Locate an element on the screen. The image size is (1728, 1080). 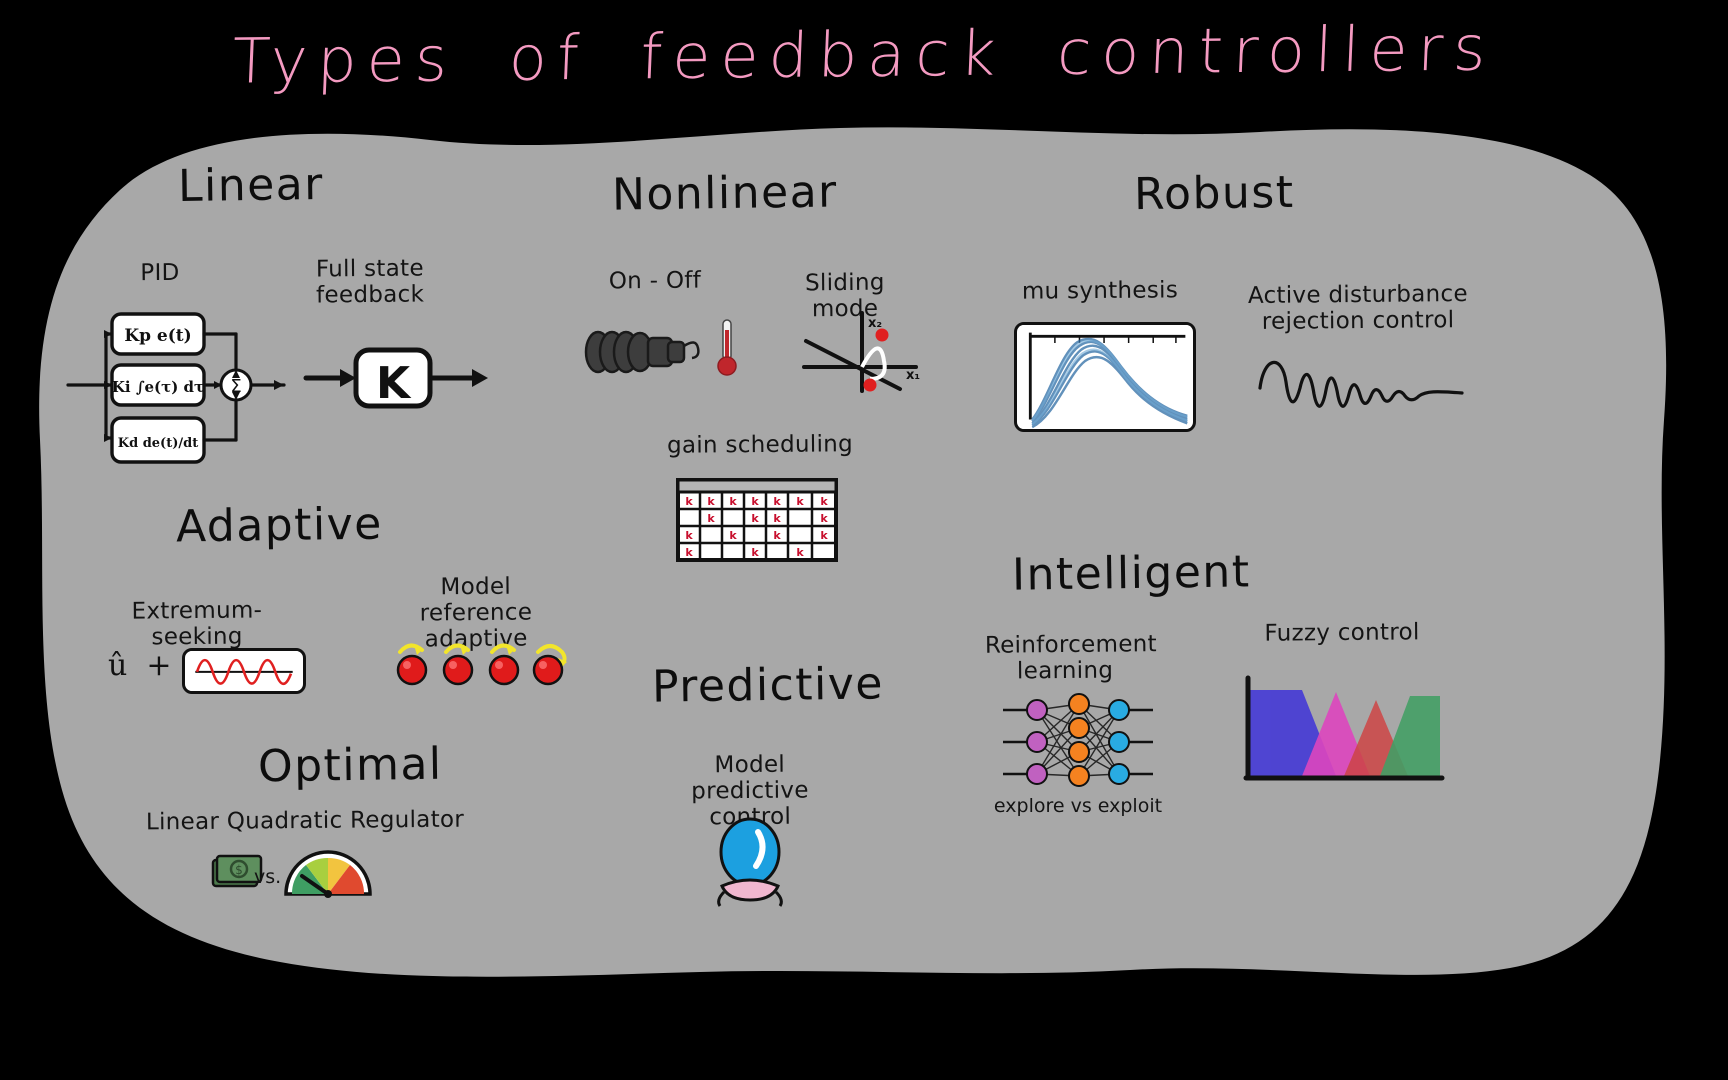
extremum-seeking-plot is located at coordinates (244, 671).